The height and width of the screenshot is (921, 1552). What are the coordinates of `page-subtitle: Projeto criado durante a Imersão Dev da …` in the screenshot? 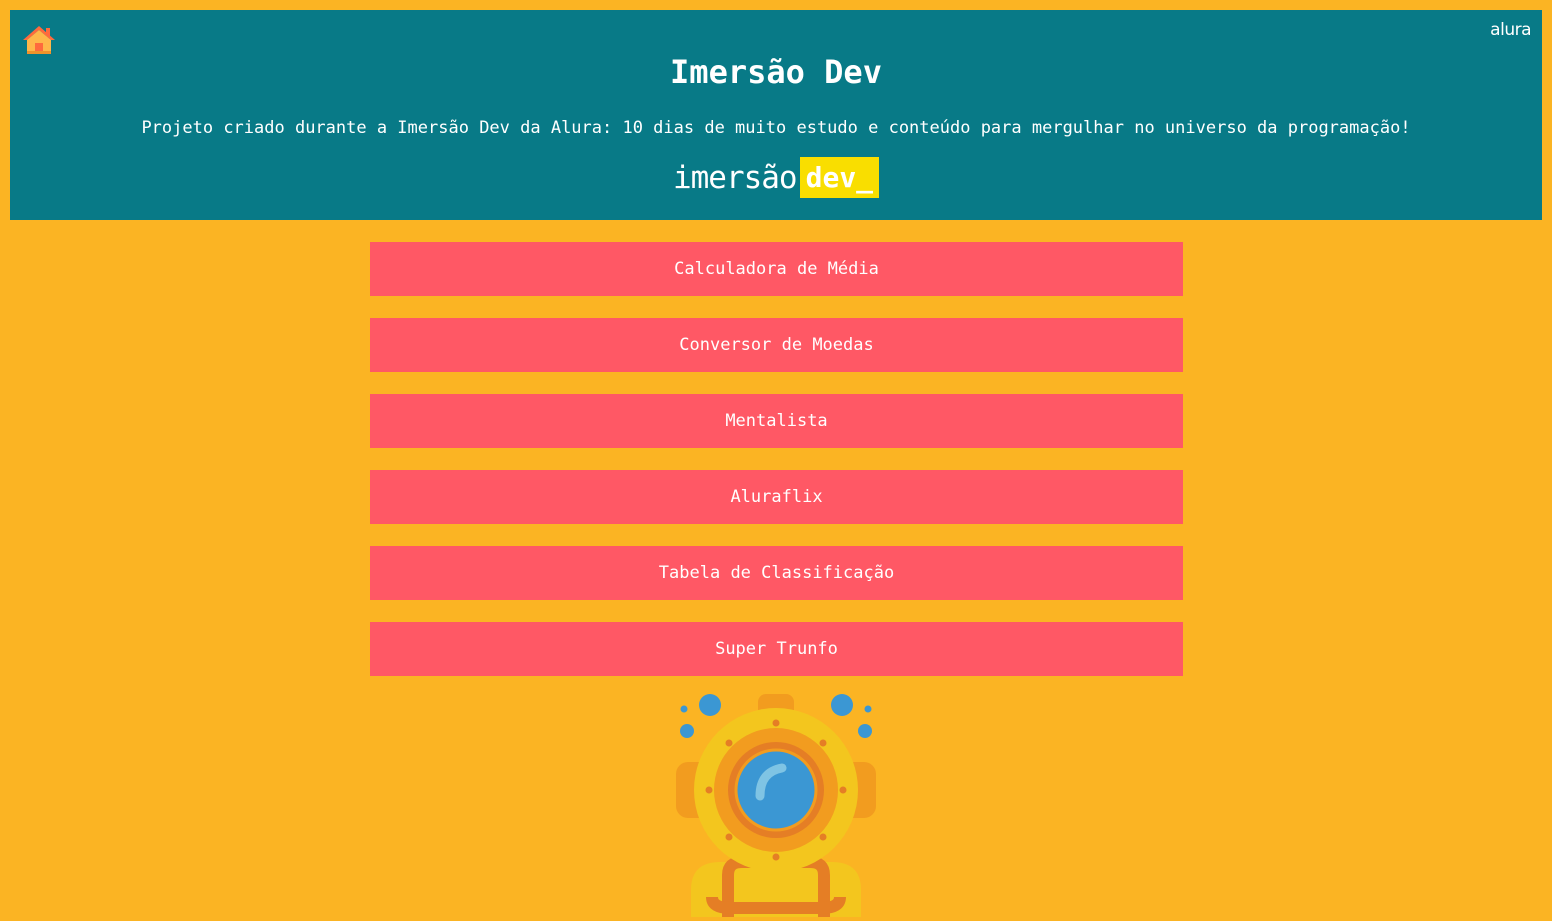 It's located at (776, 128).